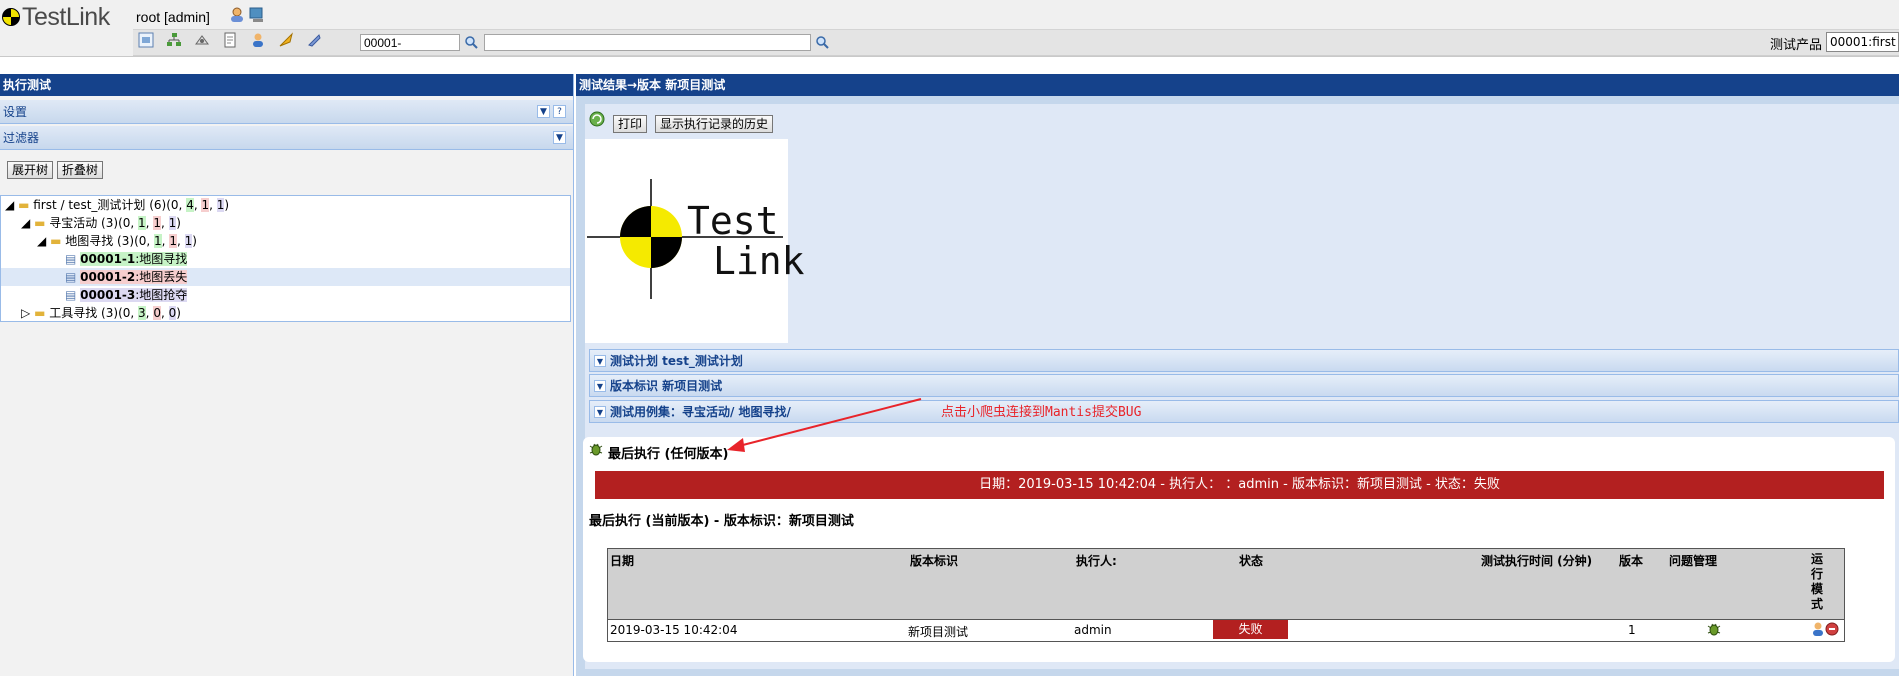 The height and width of the screenshot is (676, 1899). What do you see at coordinates (714, 124) in the screenshot?
I see `show-history-button: 显示执行记录的历史` at bounding box center [714, 124].